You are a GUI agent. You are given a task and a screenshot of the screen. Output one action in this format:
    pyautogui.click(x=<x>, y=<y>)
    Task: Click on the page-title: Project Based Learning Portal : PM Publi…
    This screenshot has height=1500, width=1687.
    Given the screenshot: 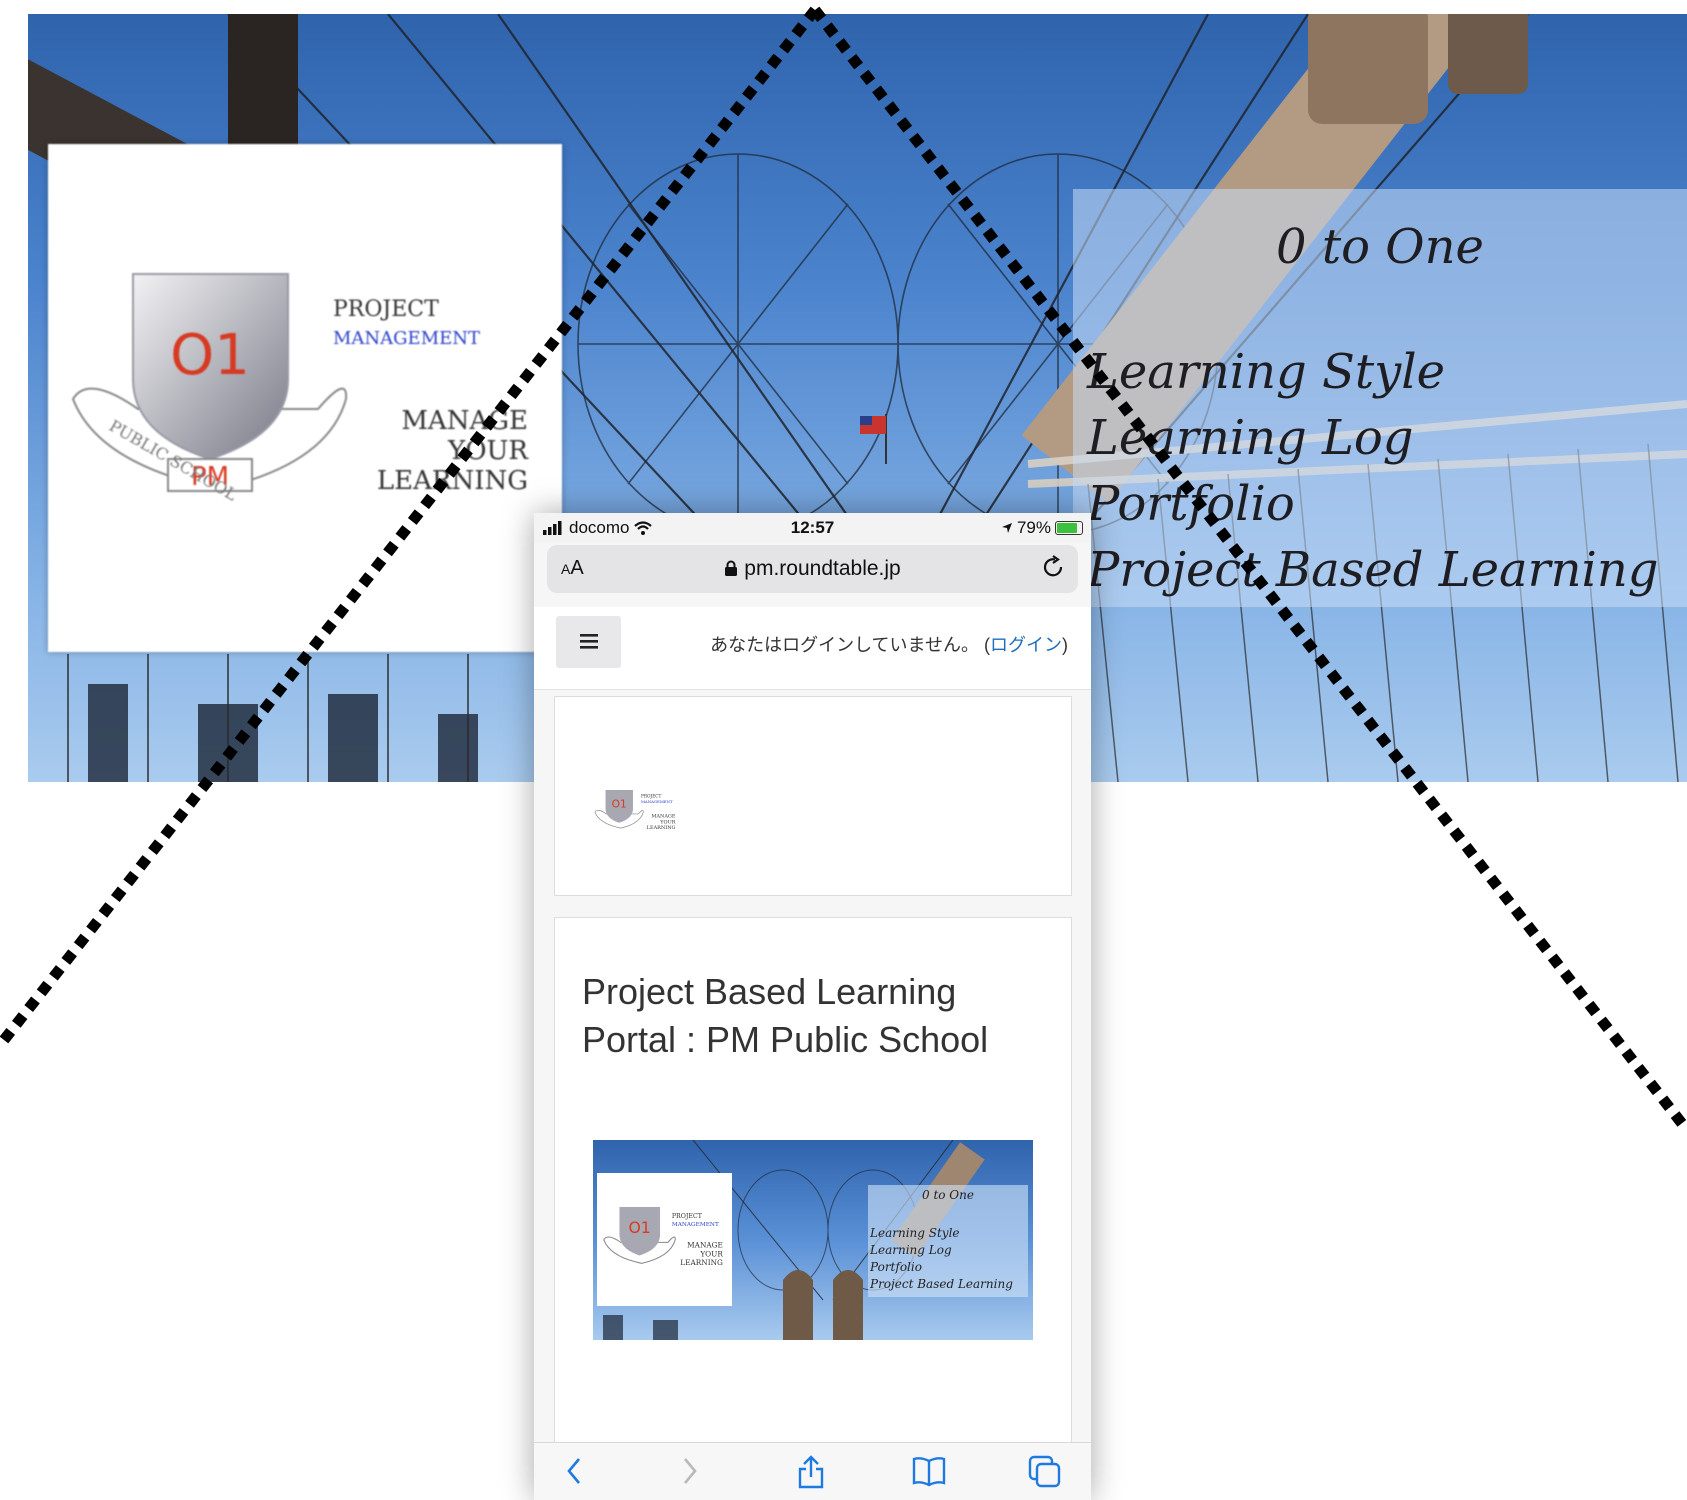 What is the action you would take?
    pyautogui.click(x=785, y=1015)
    